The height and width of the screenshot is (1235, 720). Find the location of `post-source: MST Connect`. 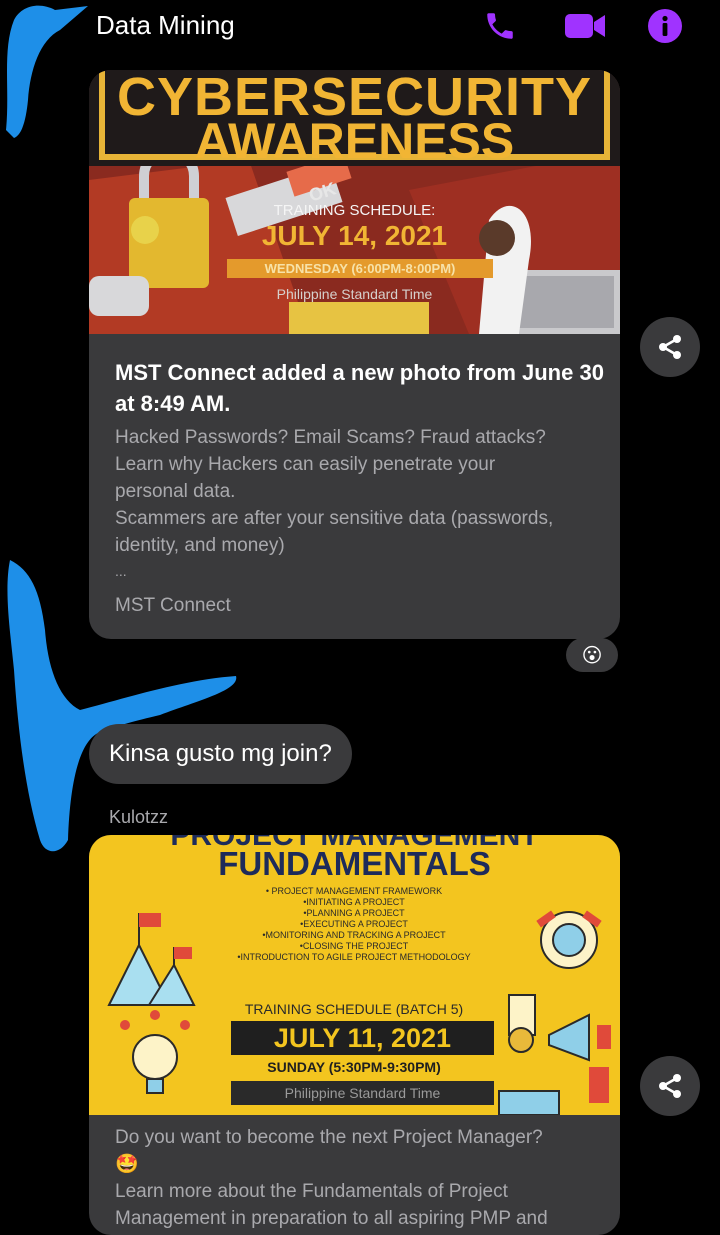

post-source: MST Connect is located at coordinates (173, 605).